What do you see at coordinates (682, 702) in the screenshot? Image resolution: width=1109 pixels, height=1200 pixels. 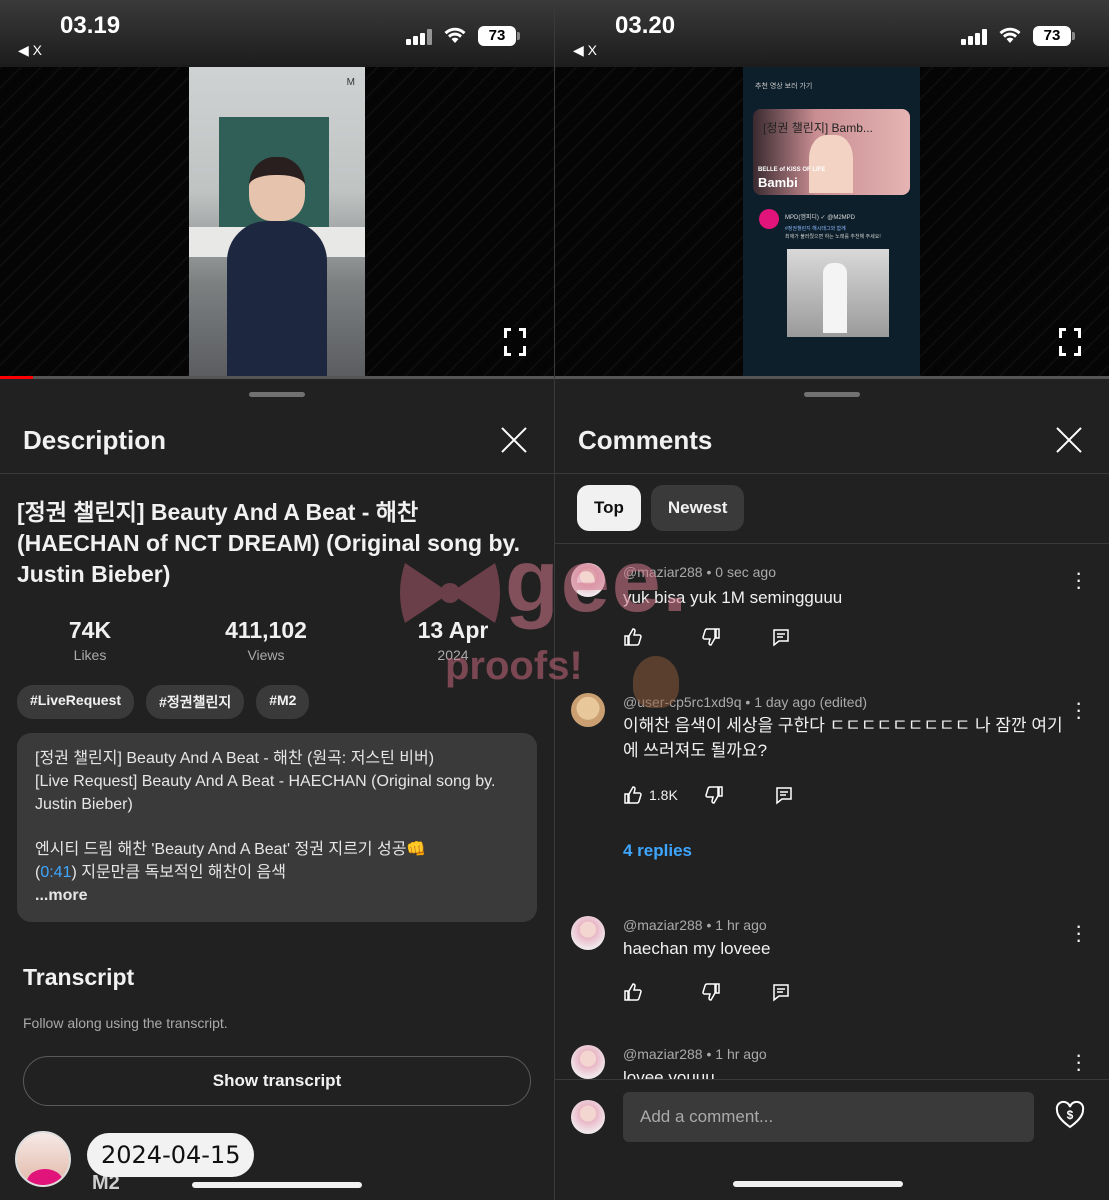 I see `comment-author: @user-cp5rc1xd9q` at bounding box center [682, 702].